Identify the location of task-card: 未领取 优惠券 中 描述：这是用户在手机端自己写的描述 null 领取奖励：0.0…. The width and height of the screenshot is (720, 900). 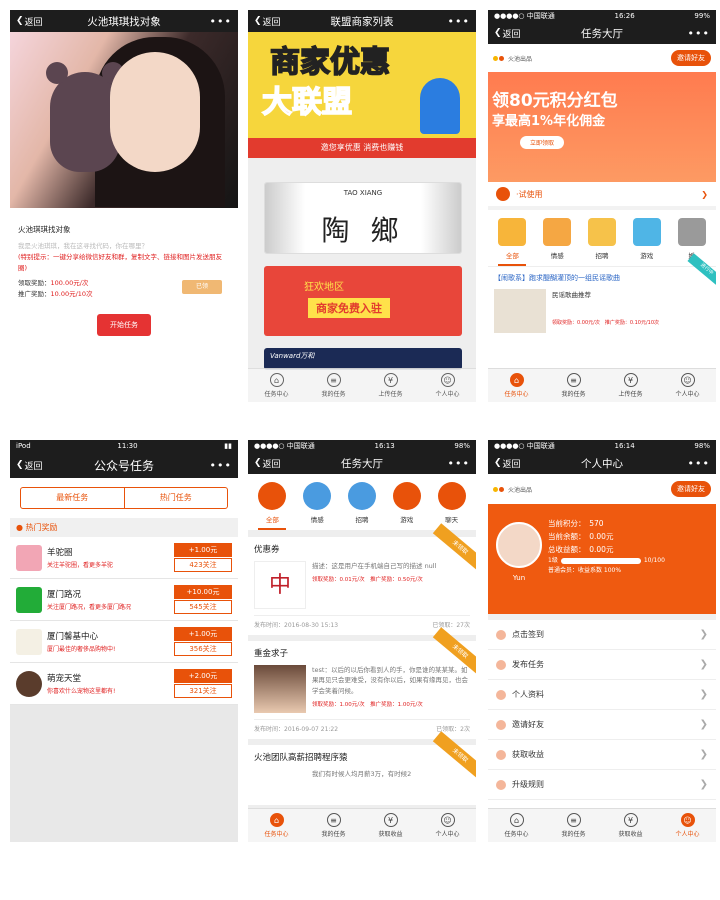
(362, 579).